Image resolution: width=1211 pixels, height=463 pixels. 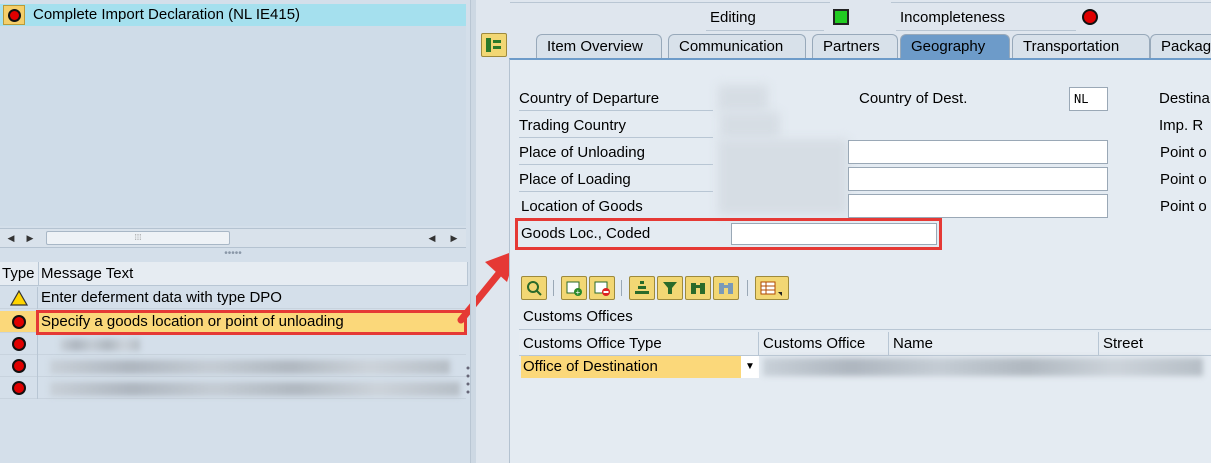 What do you see at coordinates (728, 234) in the screenshot?
I see `highlight-box-goods-loc` at bounding box center [728, 234].